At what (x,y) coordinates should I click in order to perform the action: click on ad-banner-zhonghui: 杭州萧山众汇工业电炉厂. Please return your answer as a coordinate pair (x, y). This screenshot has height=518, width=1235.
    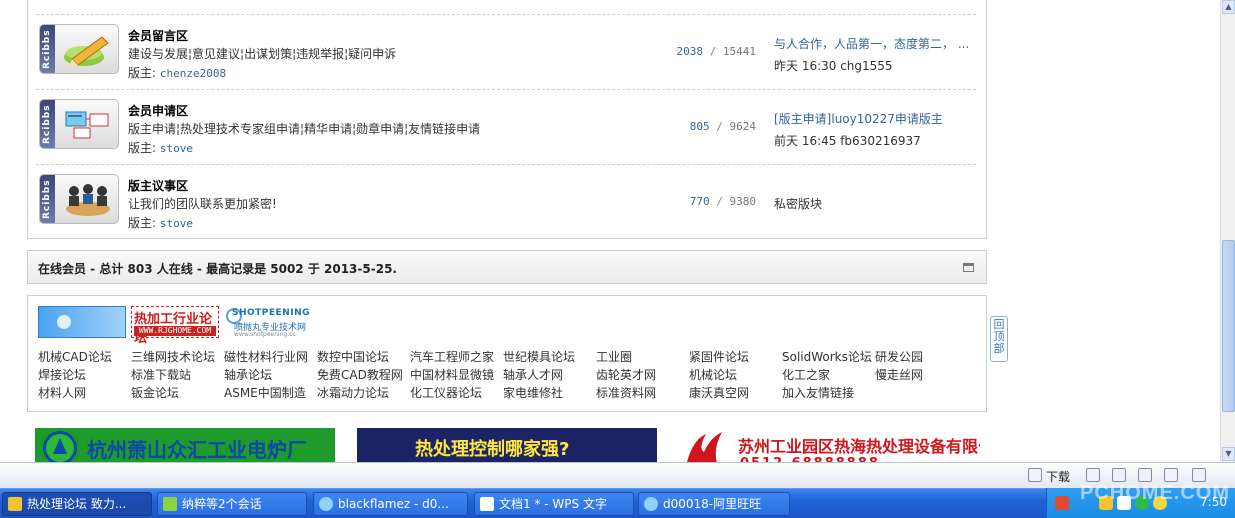
    Looking at the image, I should click on (185, 445).